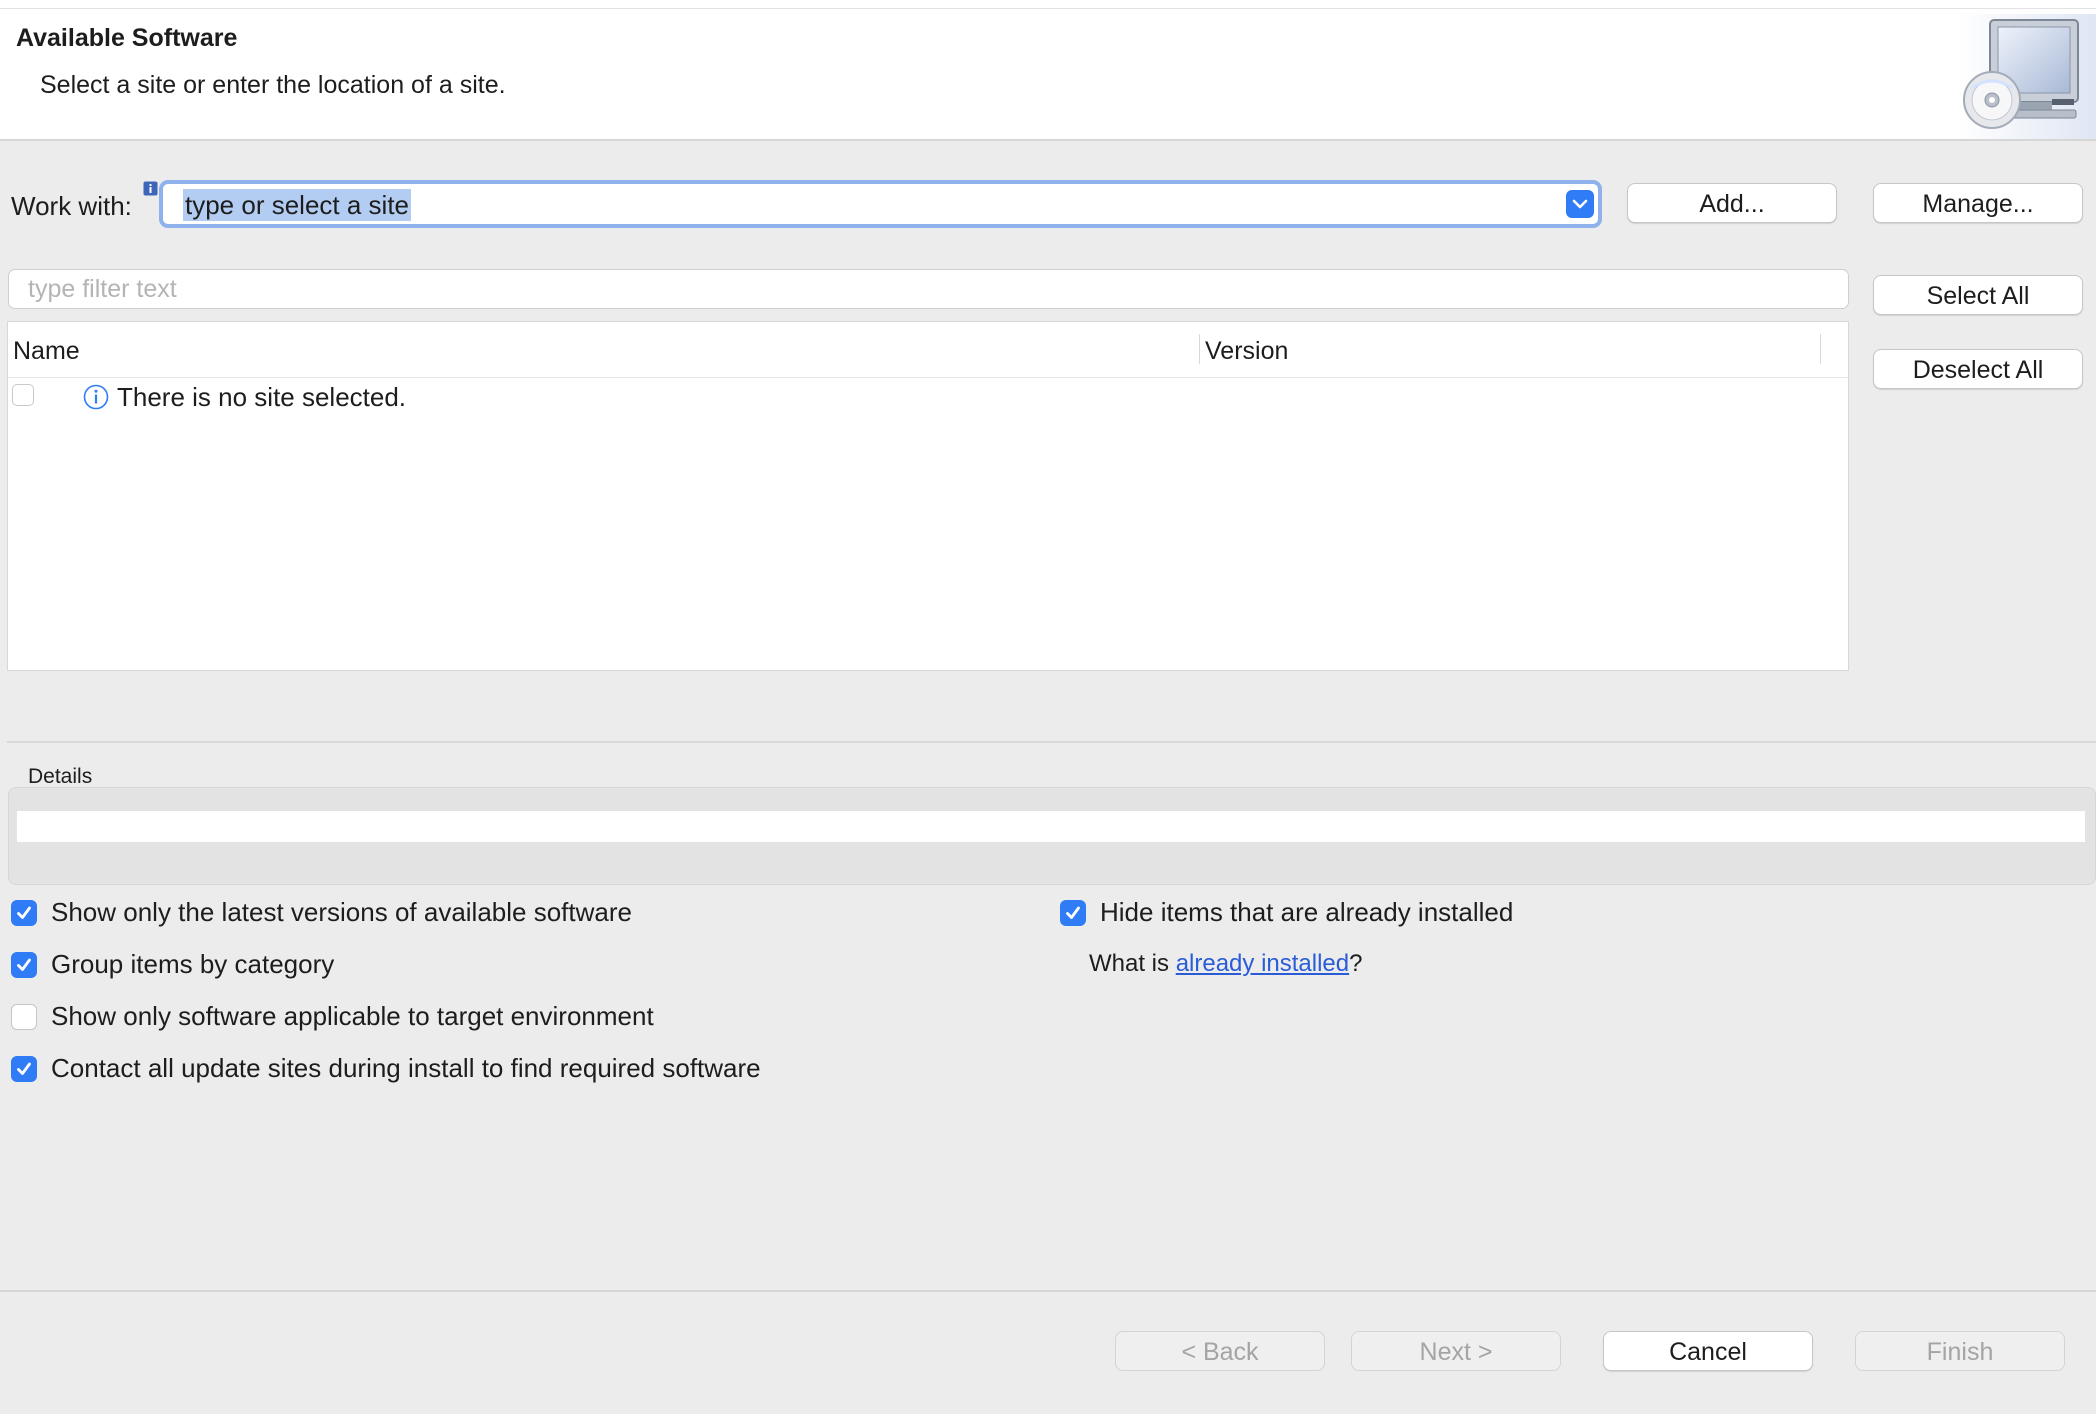  Describe the element at coordinates (1708, 1351) in the screenshot. I see `cancel-button: Cancel` at that location.